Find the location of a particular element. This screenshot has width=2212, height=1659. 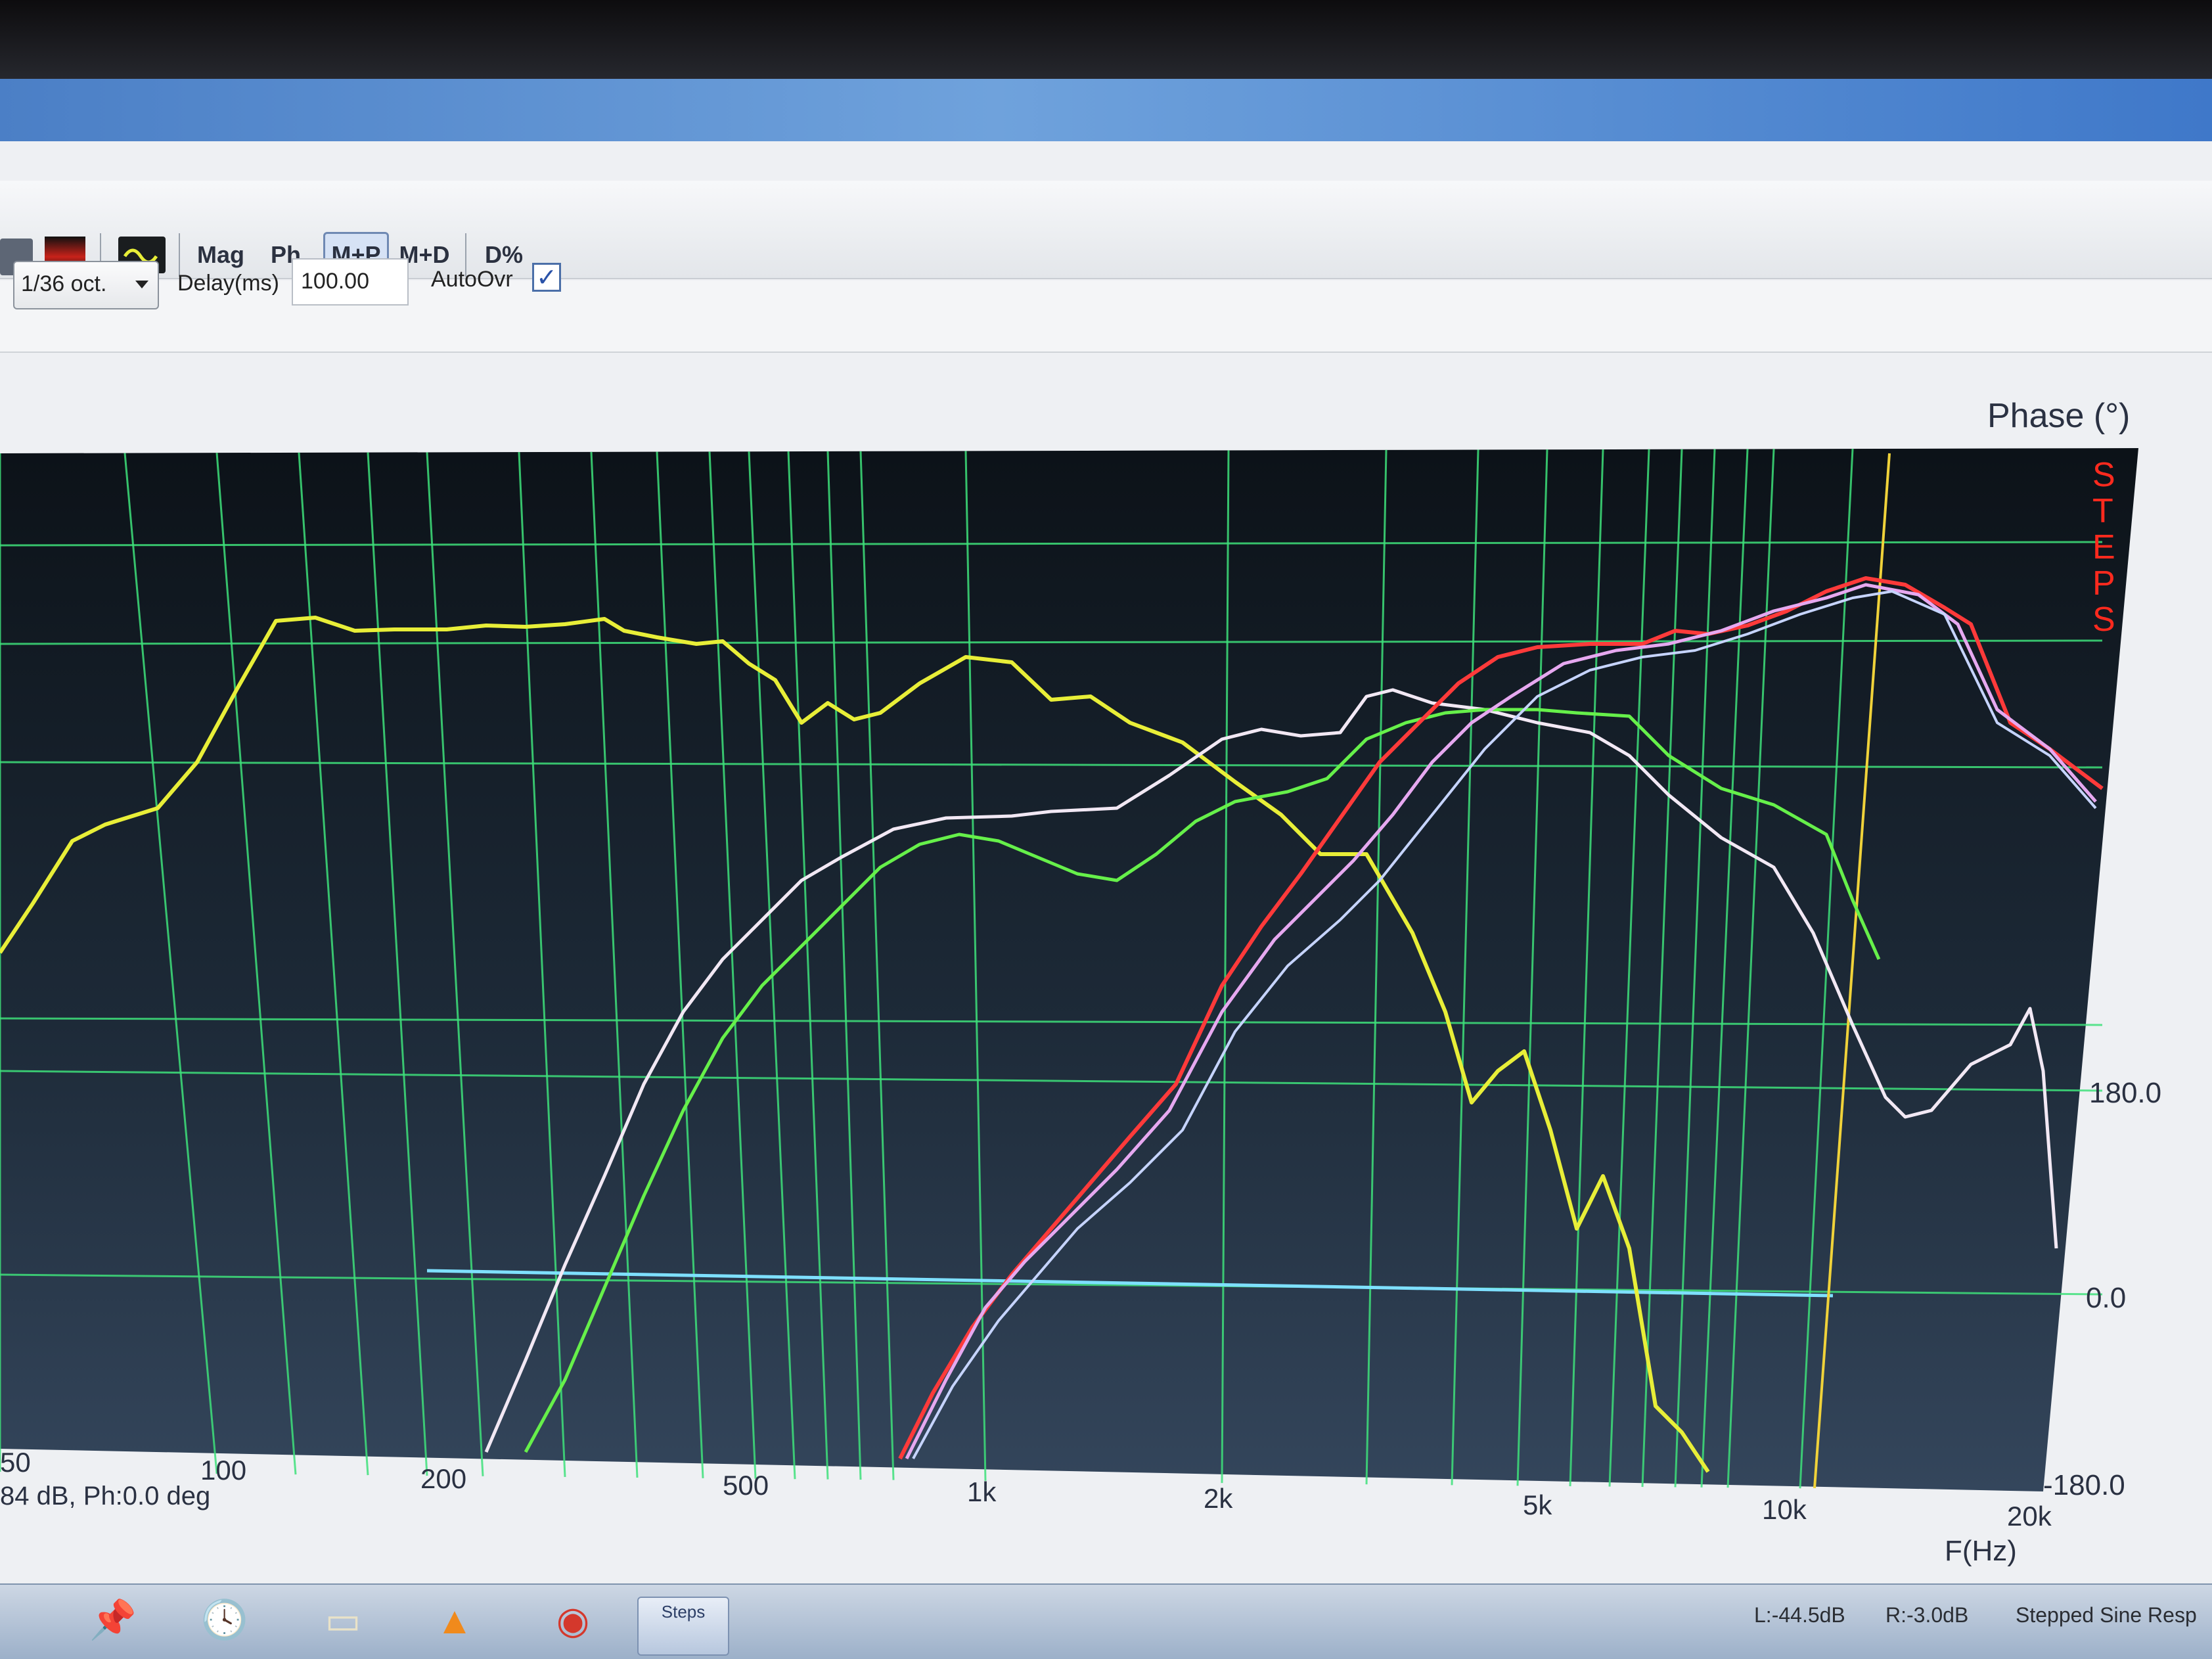

window-title-bar is located at coordinates (1106, 110).